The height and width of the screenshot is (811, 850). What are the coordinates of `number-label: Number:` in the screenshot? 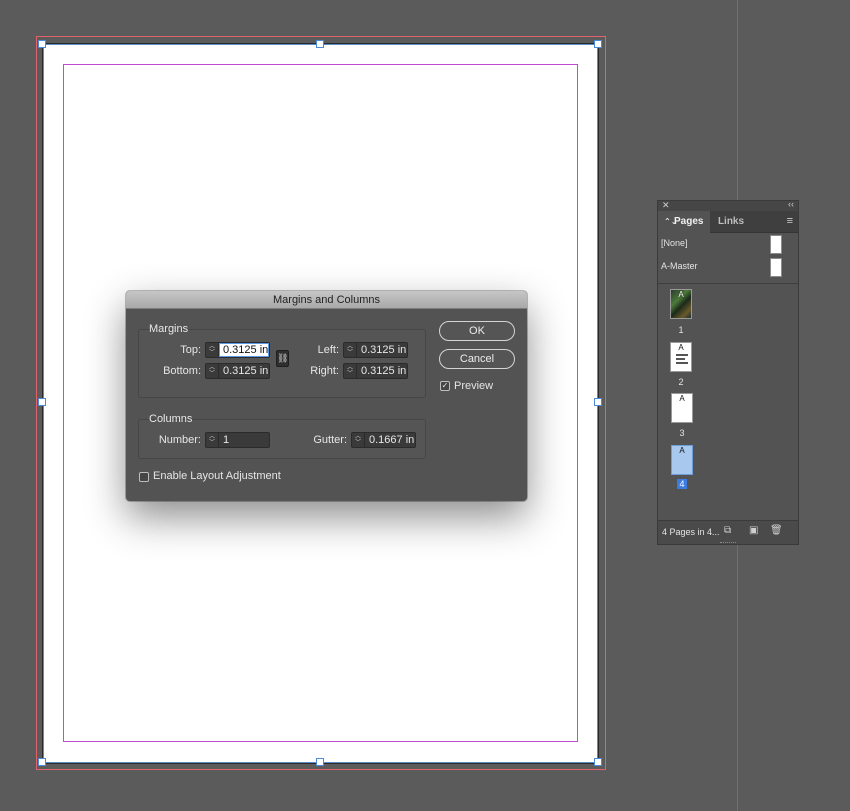 It's located at (179, 440).